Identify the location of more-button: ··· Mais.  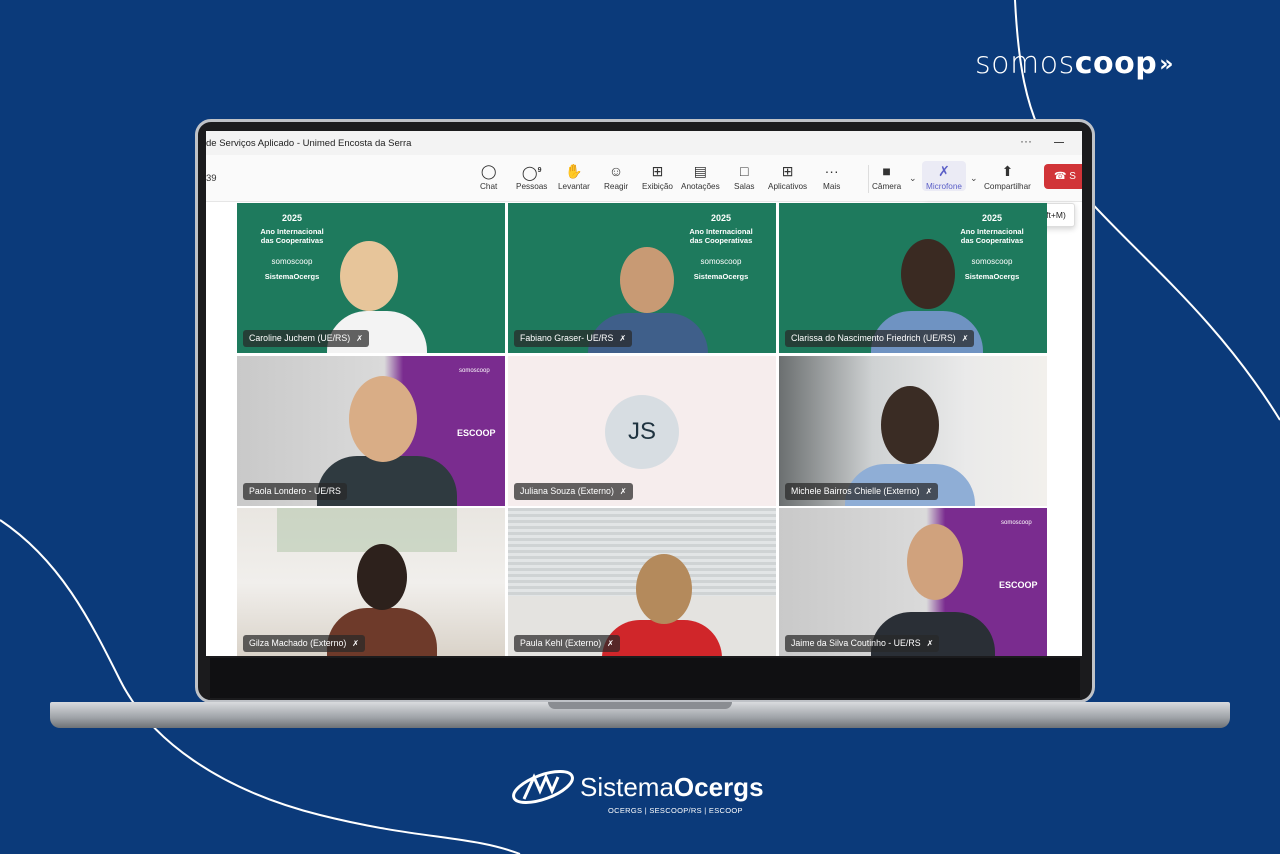
(831, 176).